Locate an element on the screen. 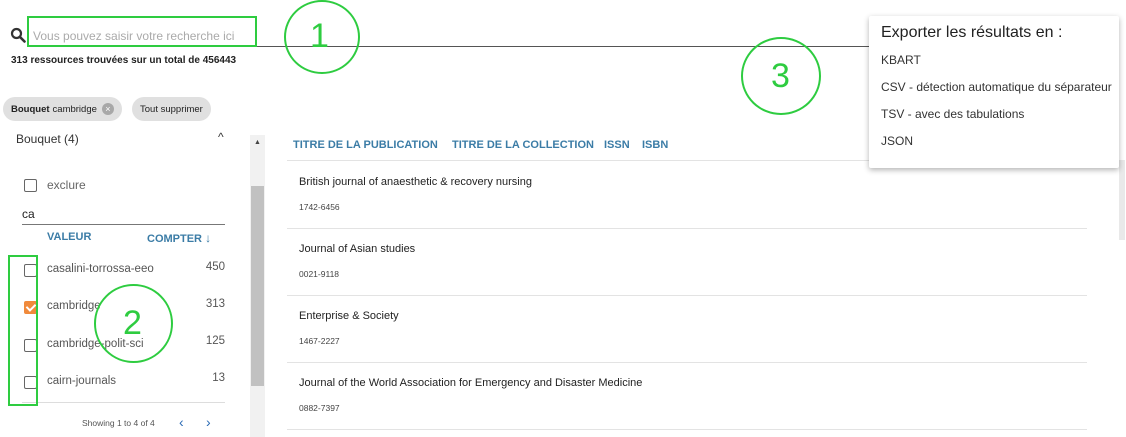  column-header-isbn: ISBN is located at coordinates (655, 145).